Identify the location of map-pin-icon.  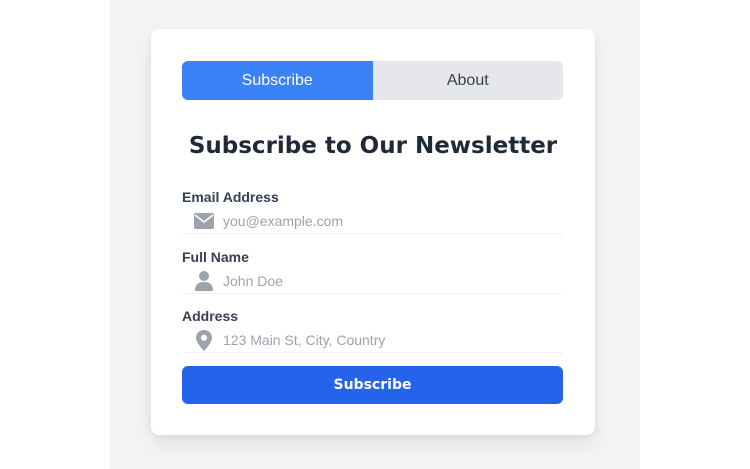
(204, 340).